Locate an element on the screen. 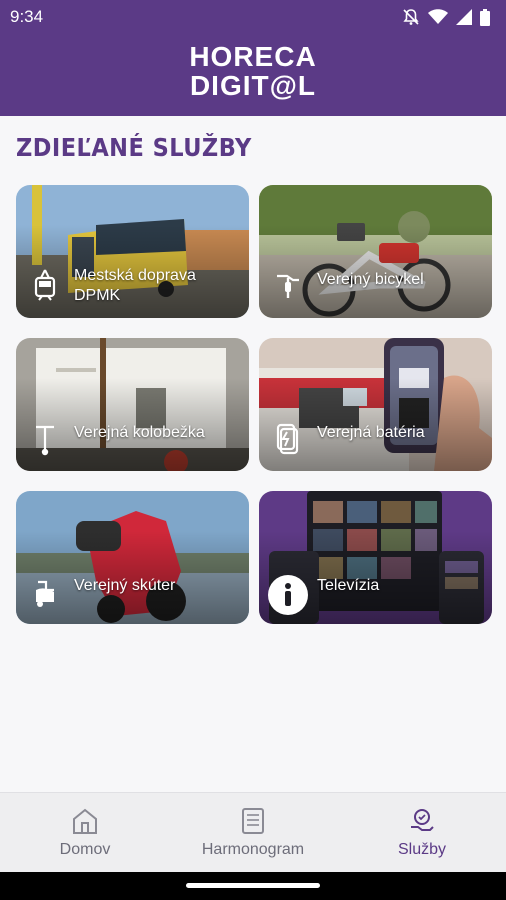  section-title: ZDIEĽANÉ SLUŽBY is located at coordinates (134, 147).